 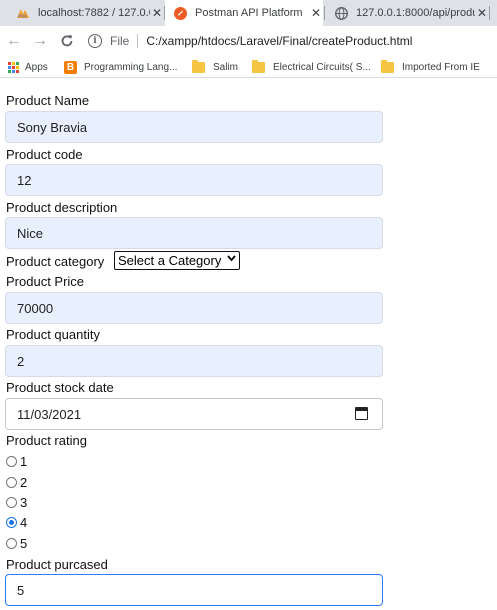 I want to click on info-icon: i, so click(x=95, y=41).